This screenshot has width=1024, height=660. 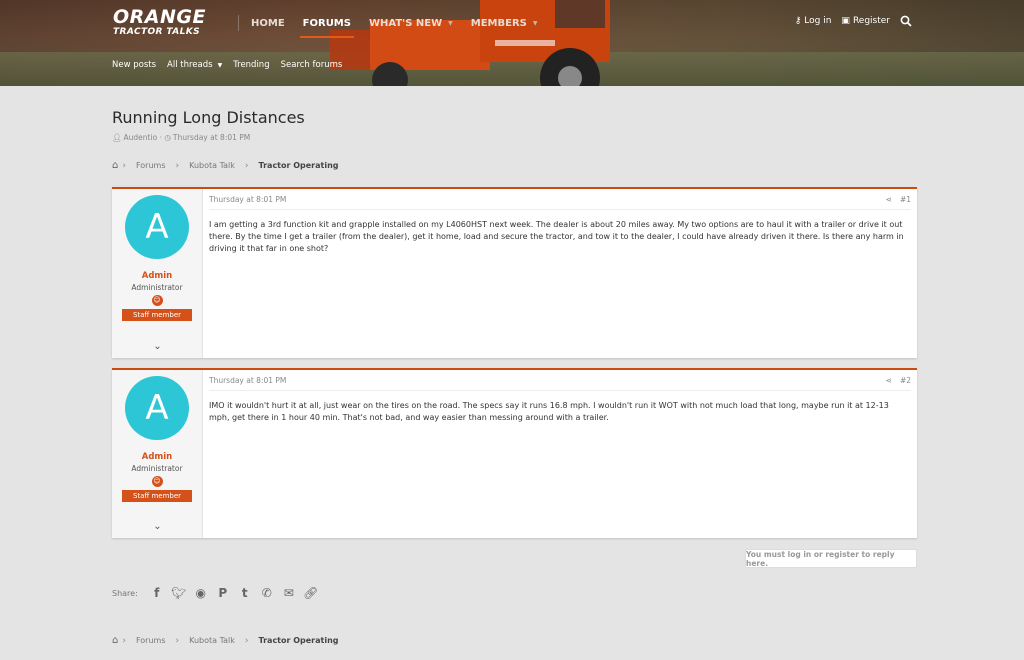 I want to click on nav-members: MEMBERS ▼, so click(x=504, y=23).